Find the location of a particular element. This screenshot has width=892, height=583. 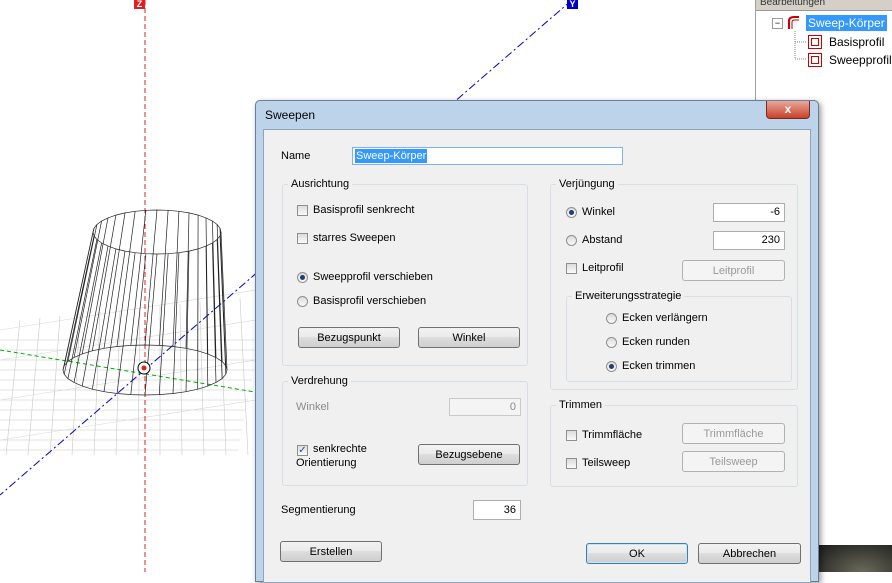

ok-button: OK is located at coordinates (637, 553).